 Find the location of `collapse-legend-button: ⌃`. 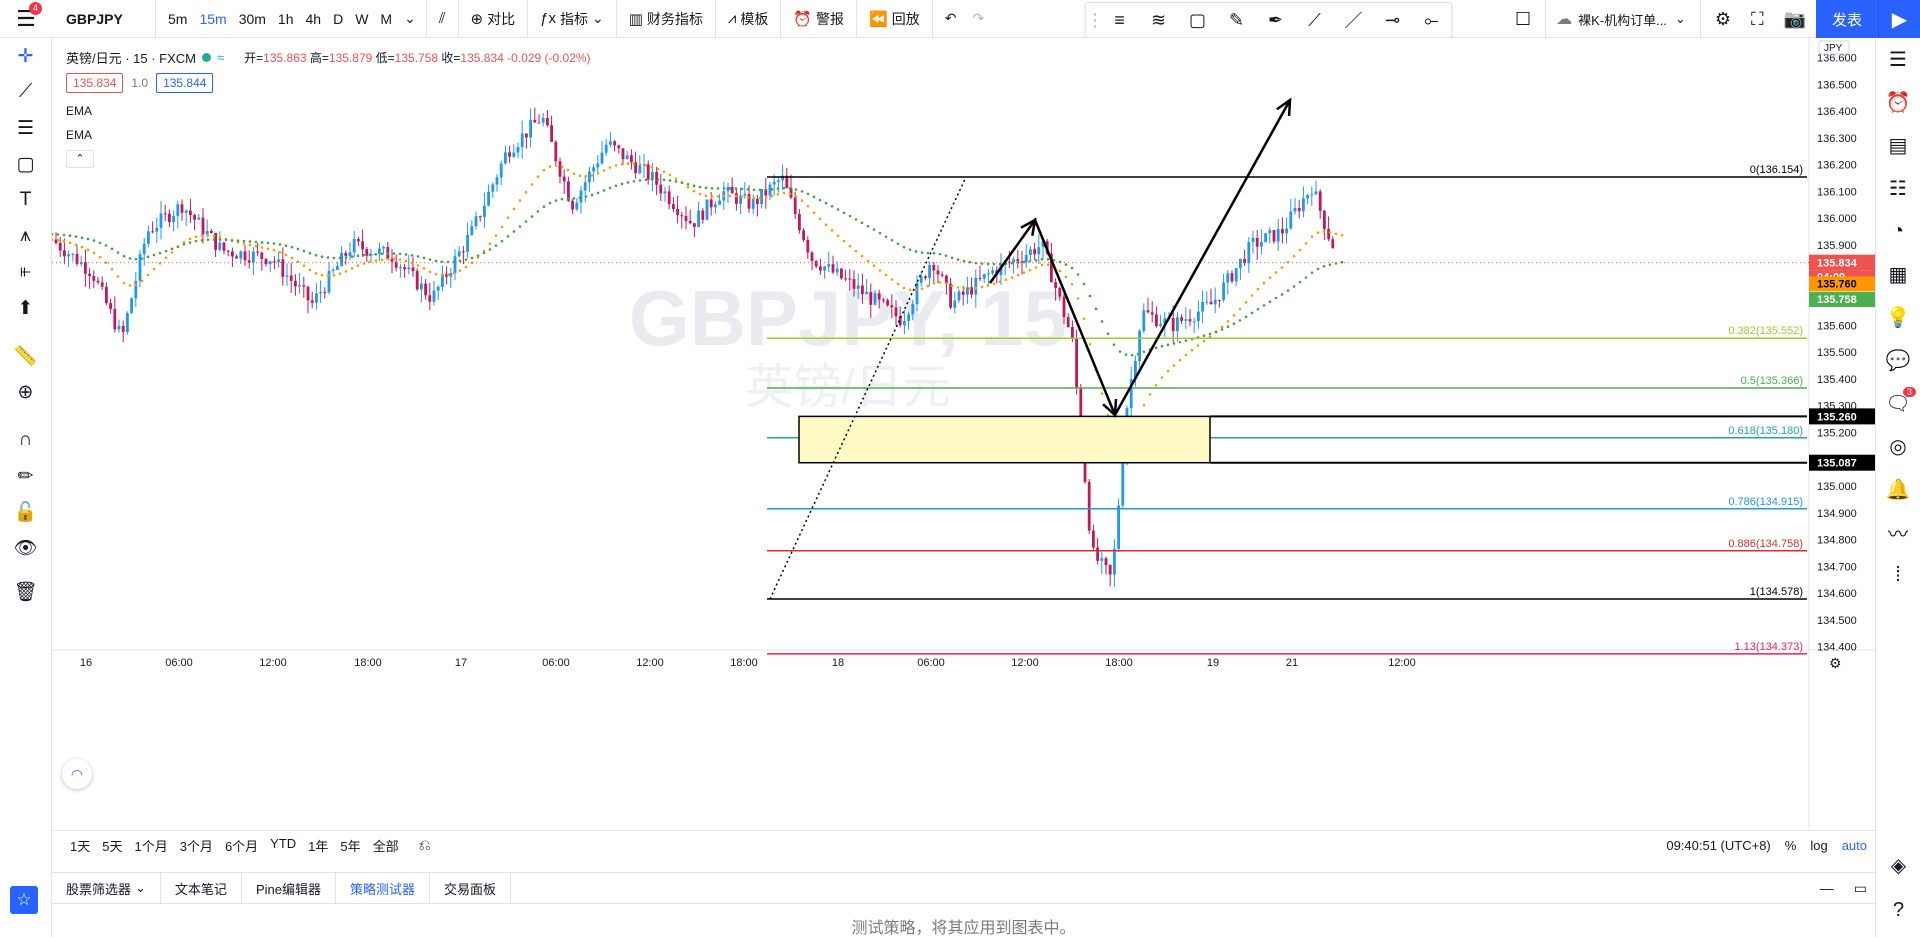

collapse-legend-button: ⌃ is located at coordinates (80, 159).